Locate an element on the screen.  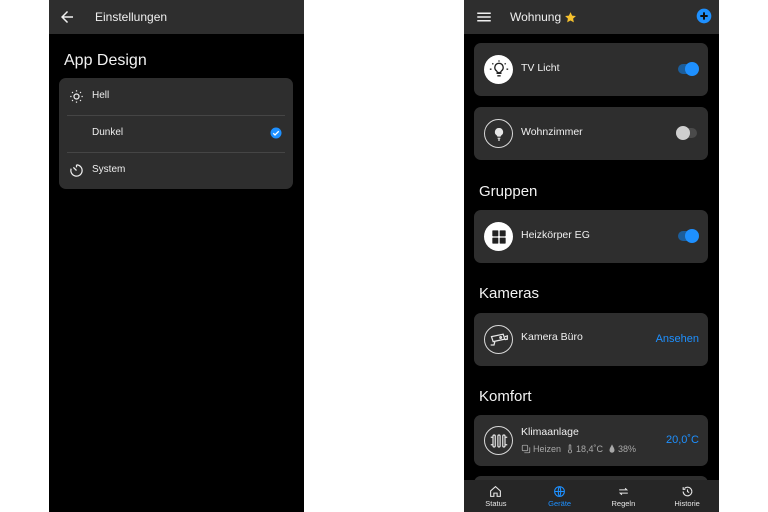
repeat-icon is located at coordinates (623, 491).